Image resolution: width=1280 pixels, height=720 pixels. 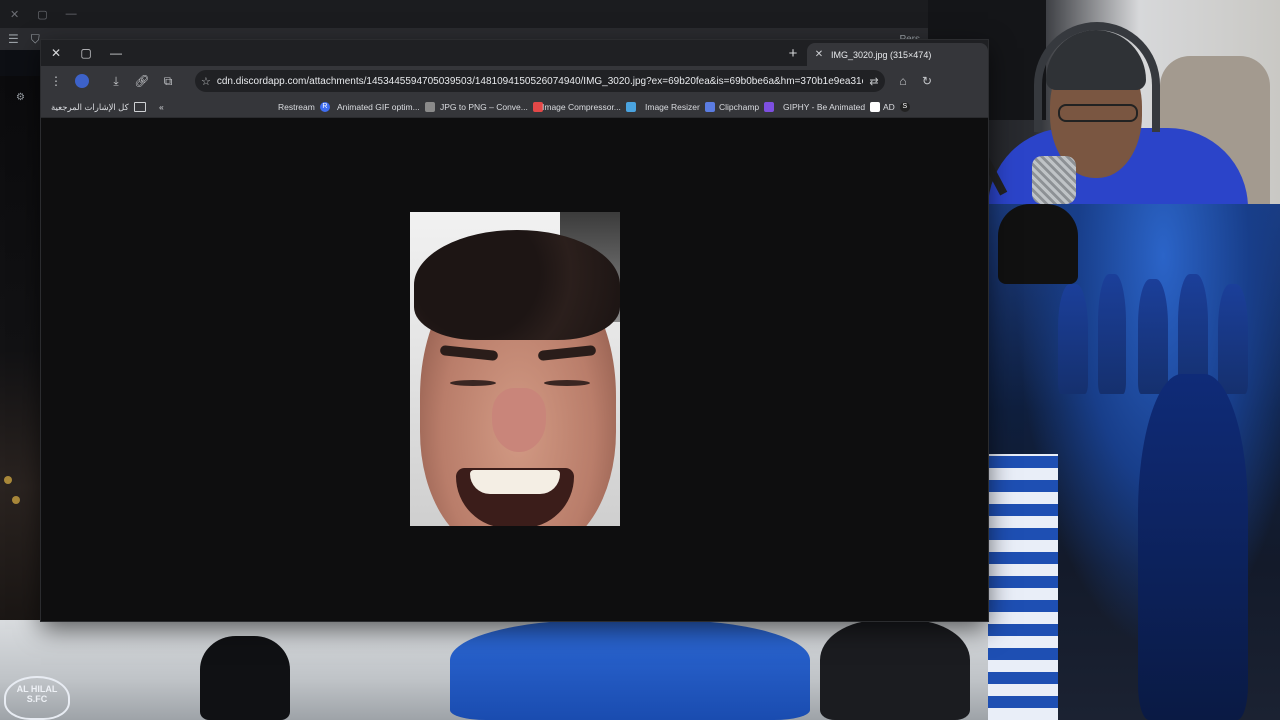 What do you see at coordinates (896, 107) in the screenshot?
I see `bookmark-item: AD S` at bounding box center [896, 107].